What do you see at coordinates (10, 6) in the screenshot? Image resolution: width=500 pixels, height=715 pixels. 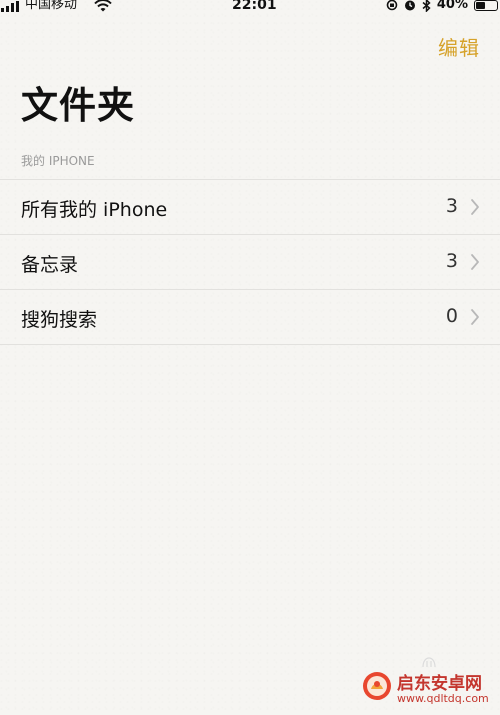 I see `cellular-signal-icon` at bounding box center [10, 6].